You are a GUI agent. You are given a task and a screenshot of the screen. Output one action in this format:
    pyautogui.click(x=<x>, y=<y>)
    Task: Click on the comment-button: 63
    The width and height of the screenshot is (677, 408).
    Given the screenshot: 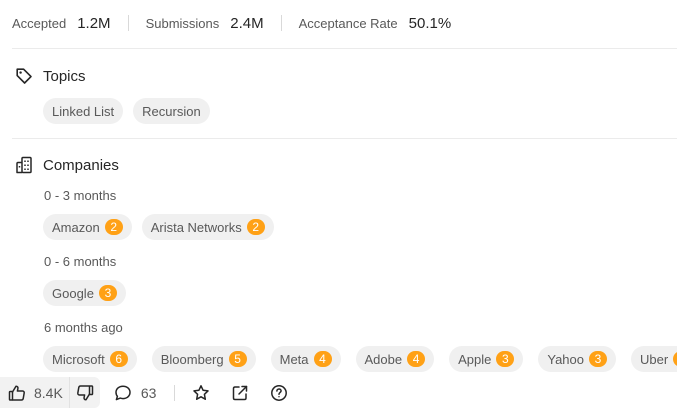 What is the action you would take?
    pyautogui.click(x=135, y=393)
    